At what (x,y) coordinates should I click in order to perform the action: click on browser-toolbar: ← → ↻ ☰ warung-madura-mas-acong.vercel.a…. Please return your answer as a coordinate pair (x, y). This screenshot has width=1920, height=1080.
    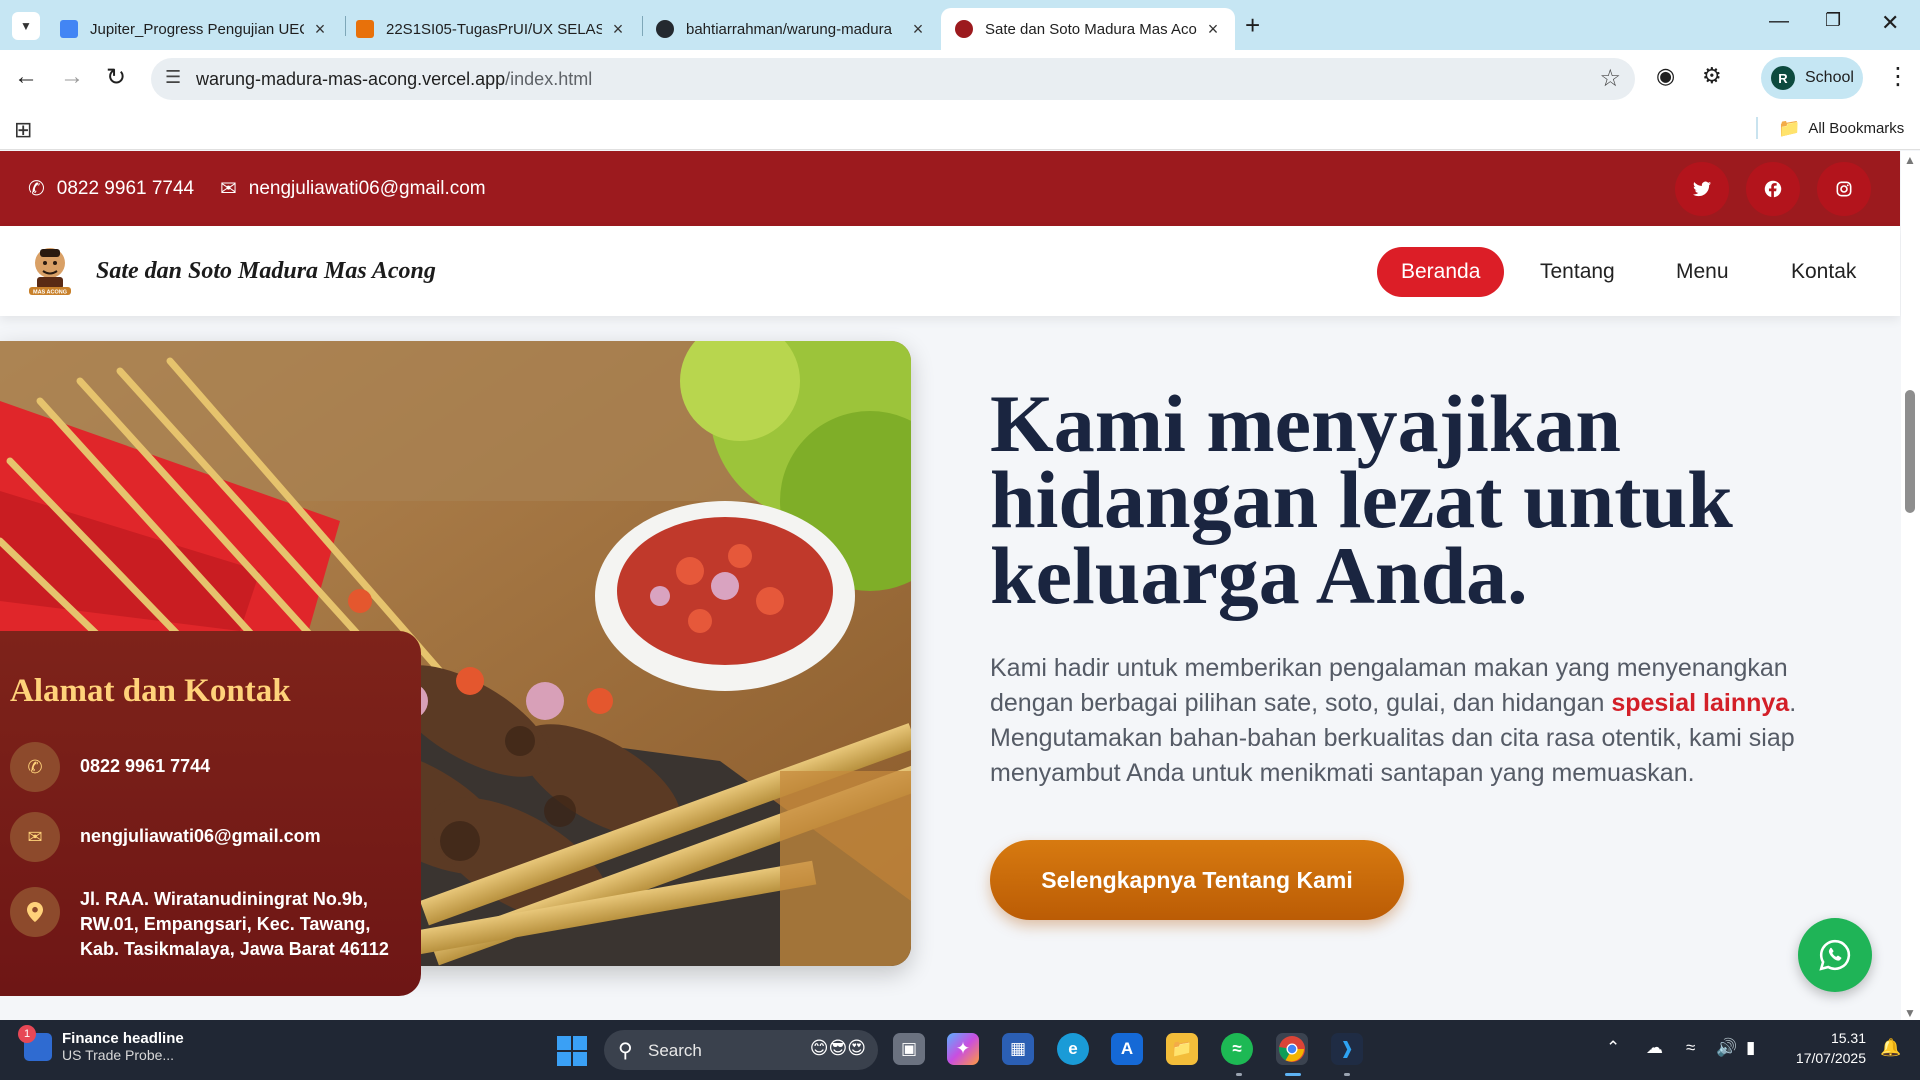
    Looking at the image, I should click on (960, 79).